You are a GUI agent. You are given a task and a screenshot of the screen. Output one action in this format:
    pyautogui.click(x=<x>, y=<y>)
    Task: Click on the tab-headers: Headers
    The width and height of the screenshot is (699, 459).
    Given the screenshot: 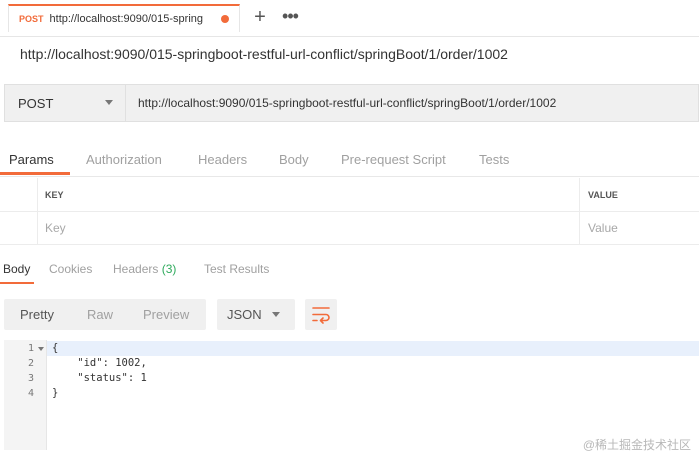 What is the action you would take?
    pyautogui.click(x=222, y=159)
    